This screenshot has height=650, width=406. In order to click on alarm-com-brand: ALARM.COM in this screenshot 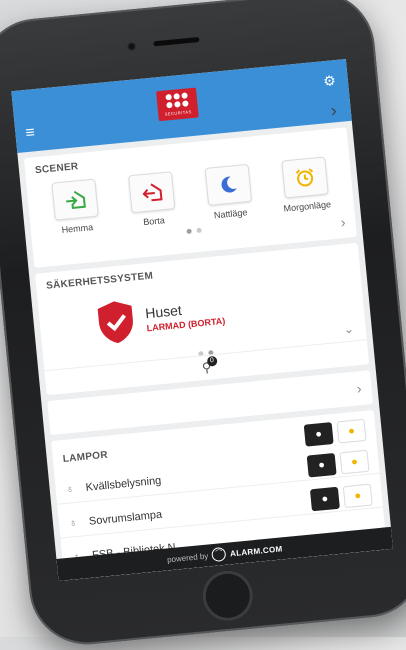, I will do `click(256, 550)`.